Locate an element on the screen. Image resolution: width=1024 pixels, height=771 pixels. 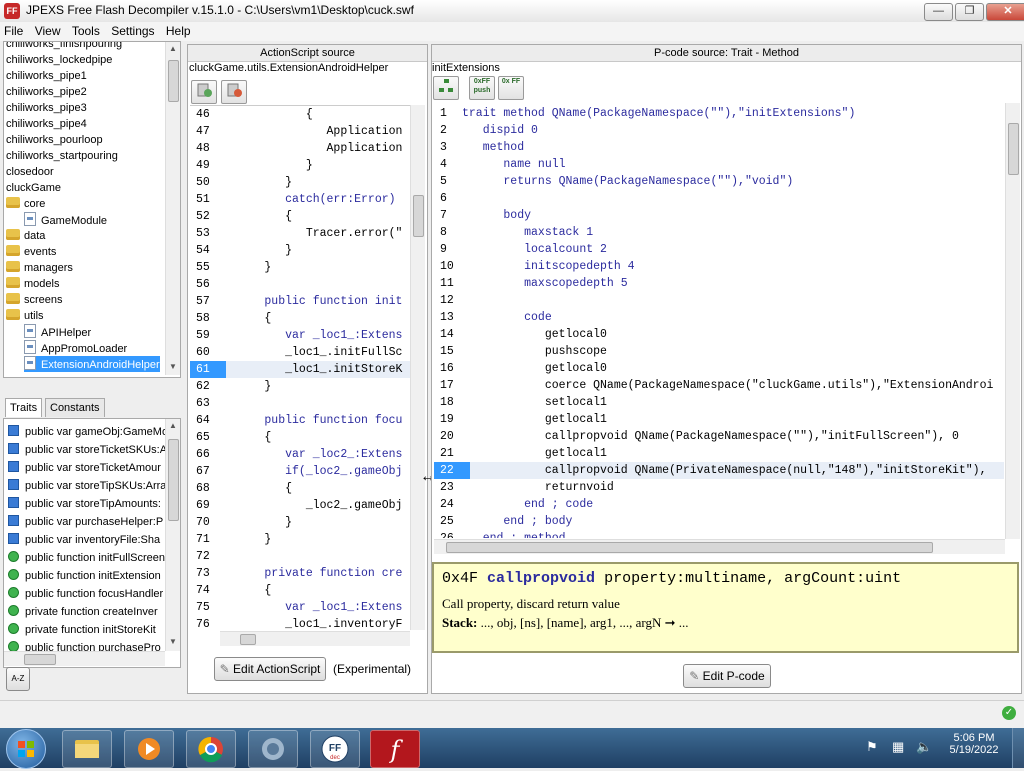
line-number: 66 is located at coordinates (203, 454).